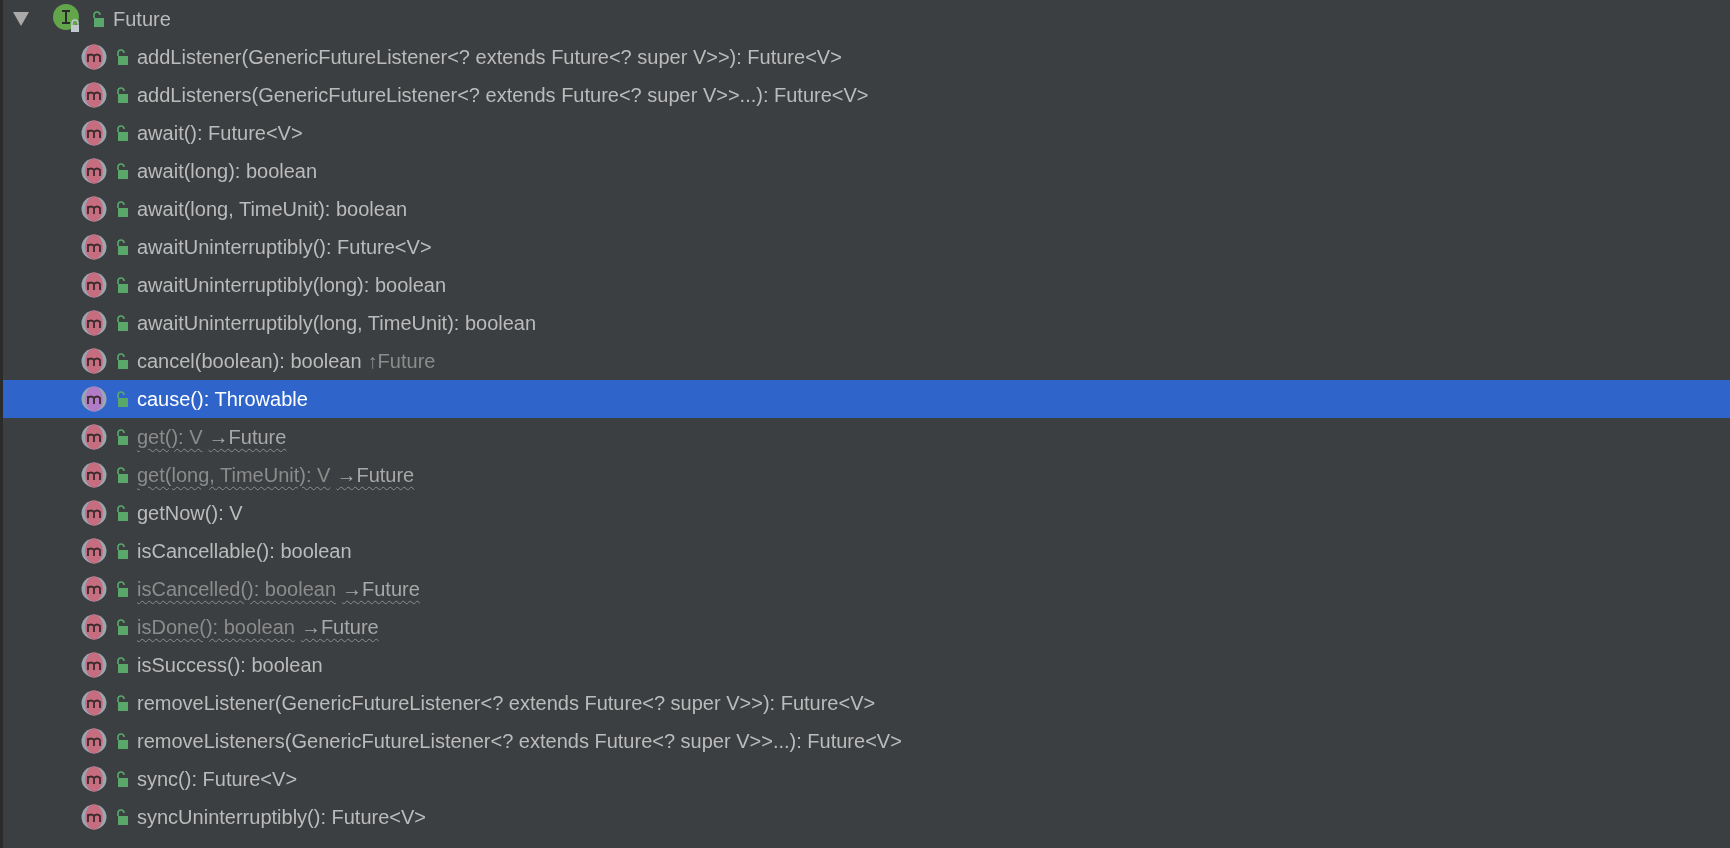  What do you see at coordinates (866, 209) in the screenshot?
I see `tree-item: await(long, TimeUnit): boolean` at bounding box center [866, 209].